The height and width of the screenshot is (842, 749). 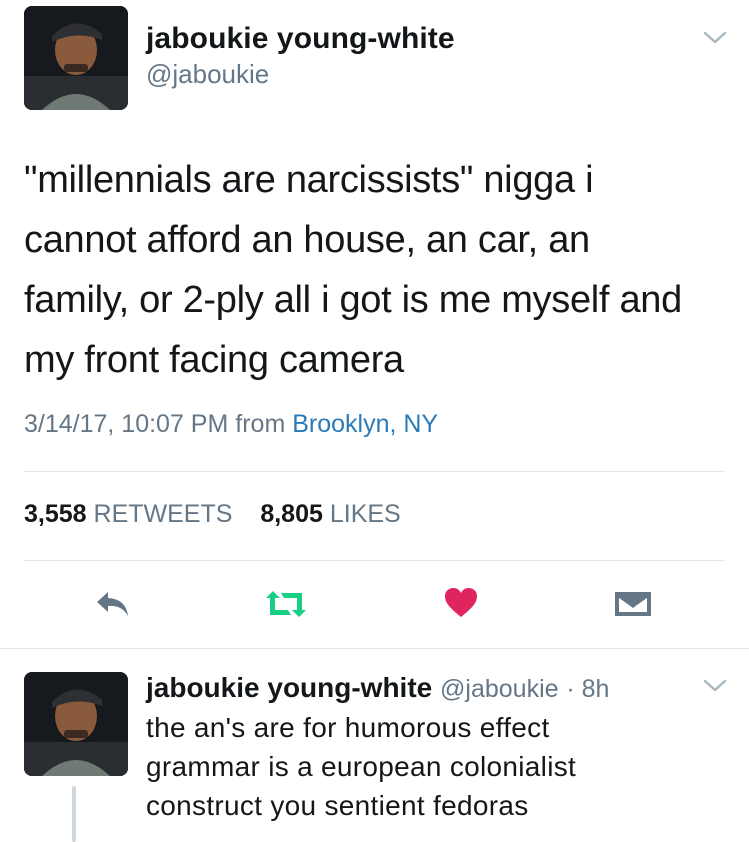 I want to click on likes-label: LIKES, so click(x=365, y=514).